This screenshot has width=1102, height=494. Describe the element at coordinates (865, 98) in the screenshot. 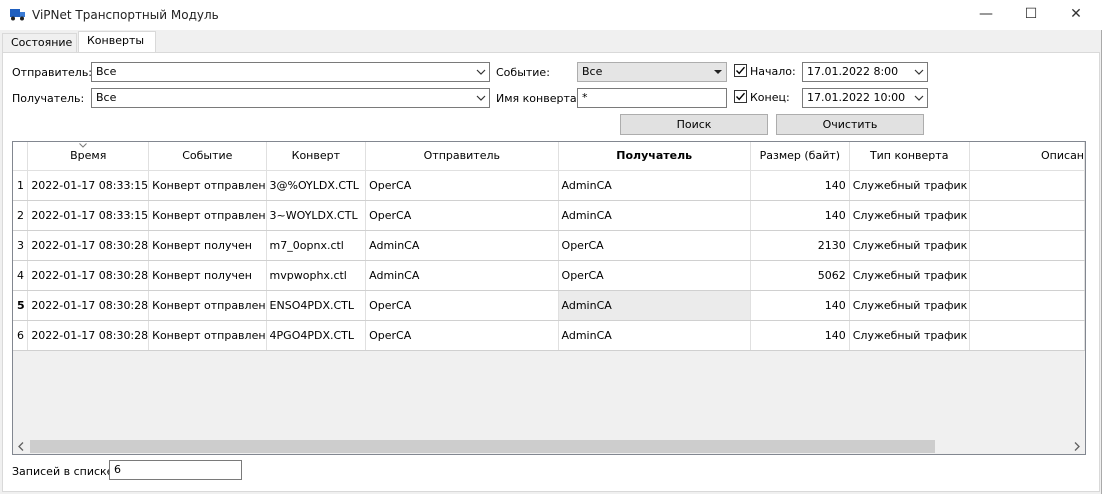

I see `end-datetime-picker: 17.01.2022 10:00` at that location.